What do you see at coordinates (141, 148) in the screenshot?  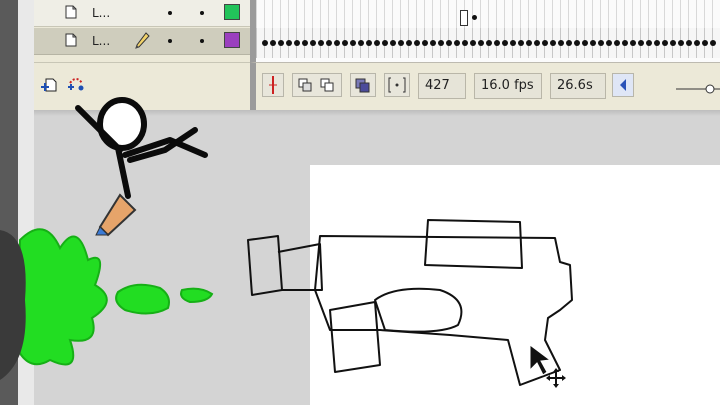 I see `stick-figure` at bounding box center [141, 148].